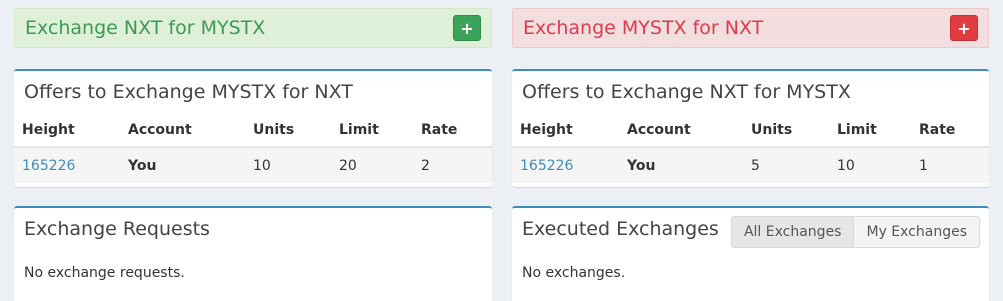  I want to click on sell-exchange-title: Exchange MYSTX for NXT, so click(643, 28).